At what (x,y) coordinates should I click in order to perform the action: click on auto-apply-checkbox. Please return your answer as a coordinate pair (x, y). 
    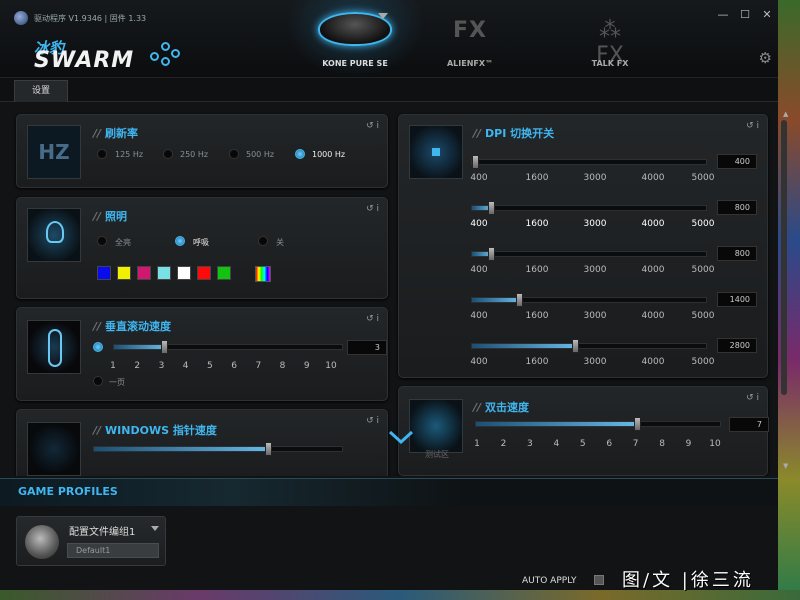
    Looking at the image, I should click on (599, 580).